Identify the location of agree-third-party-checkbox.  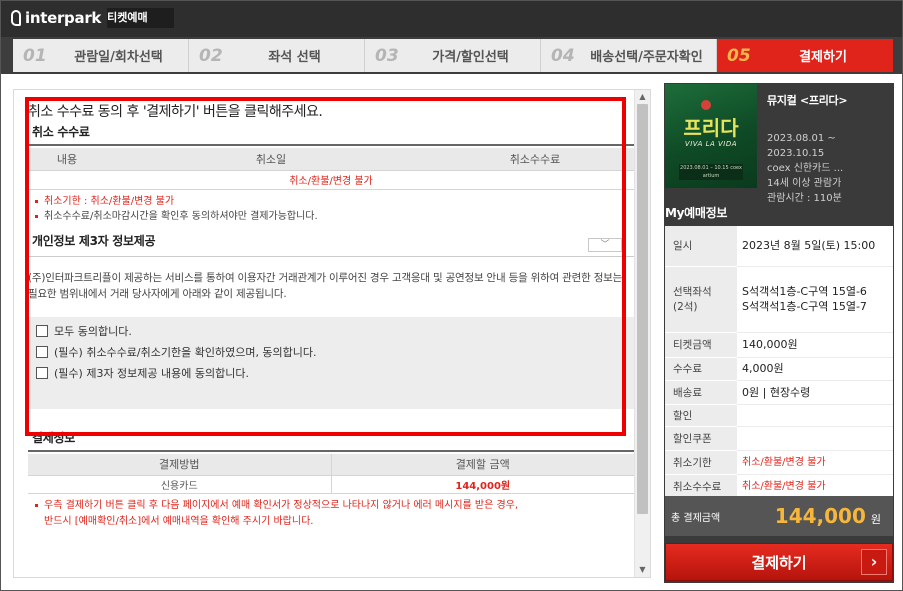
(42, 373).